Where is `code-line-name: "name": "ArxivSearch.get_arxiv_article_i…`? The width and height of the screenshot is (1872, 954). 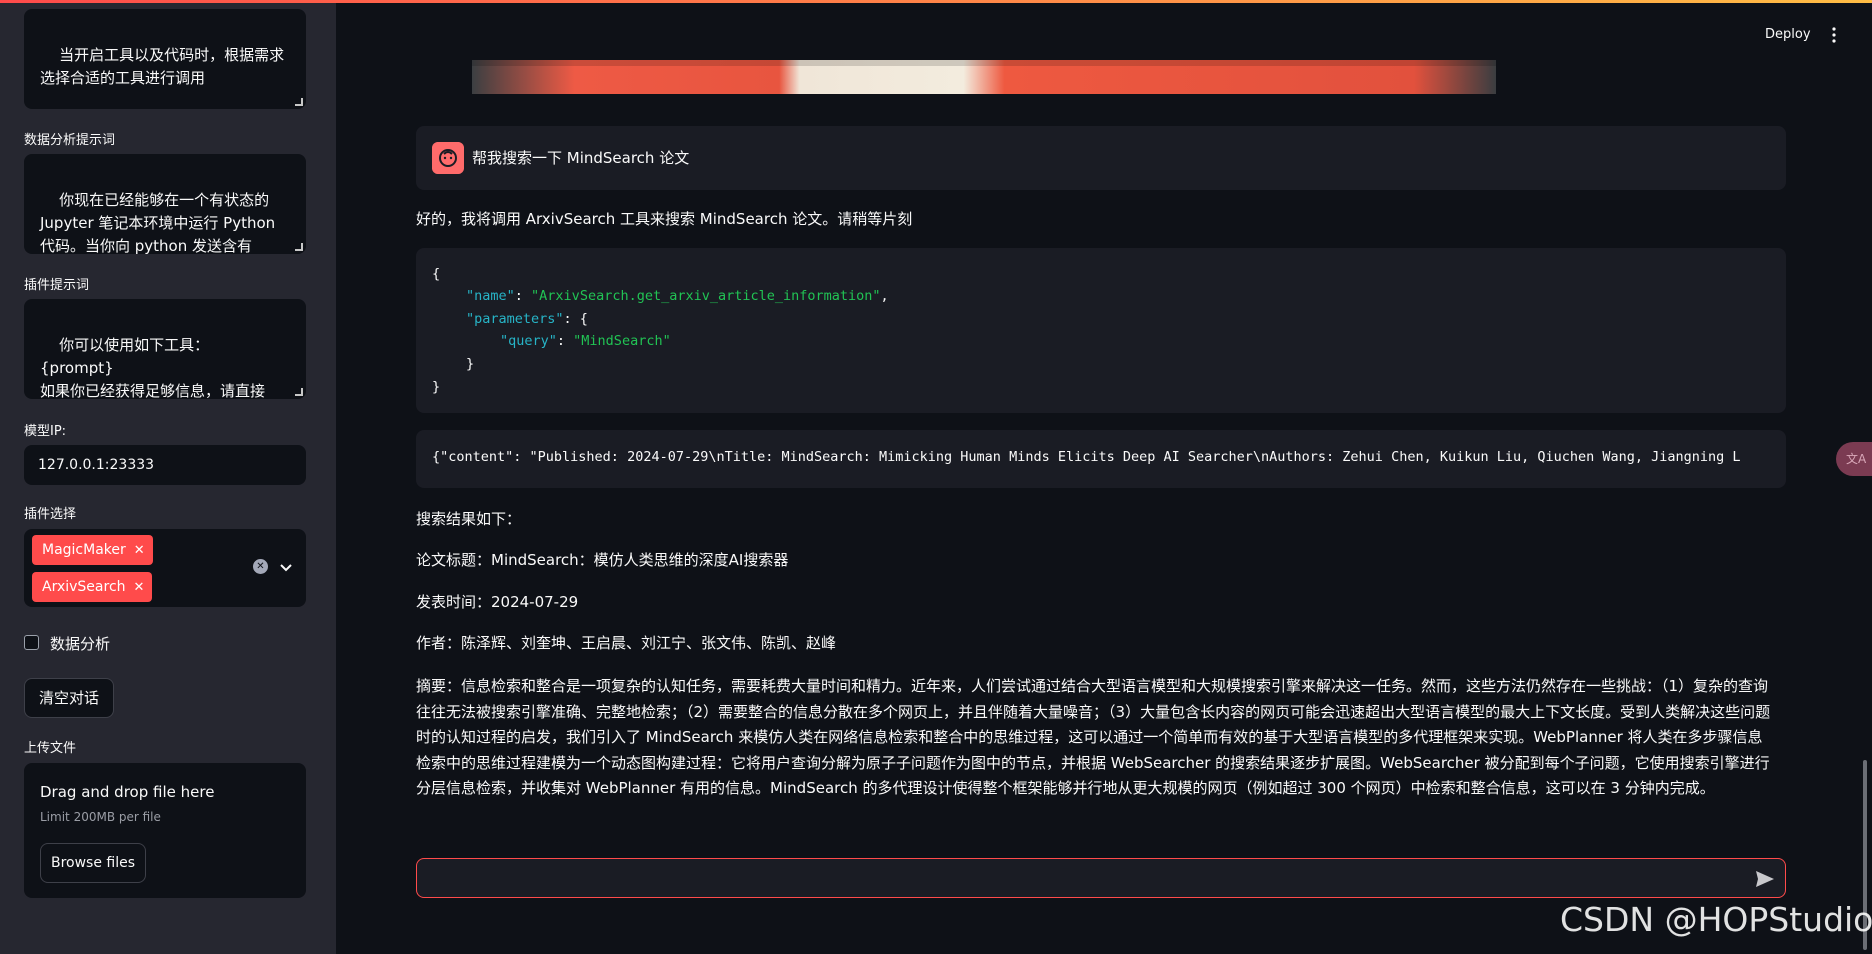 code-line-name: "name": "ArxivSearch.get_arxiv_article_i… is located at coordinates (677, 296).